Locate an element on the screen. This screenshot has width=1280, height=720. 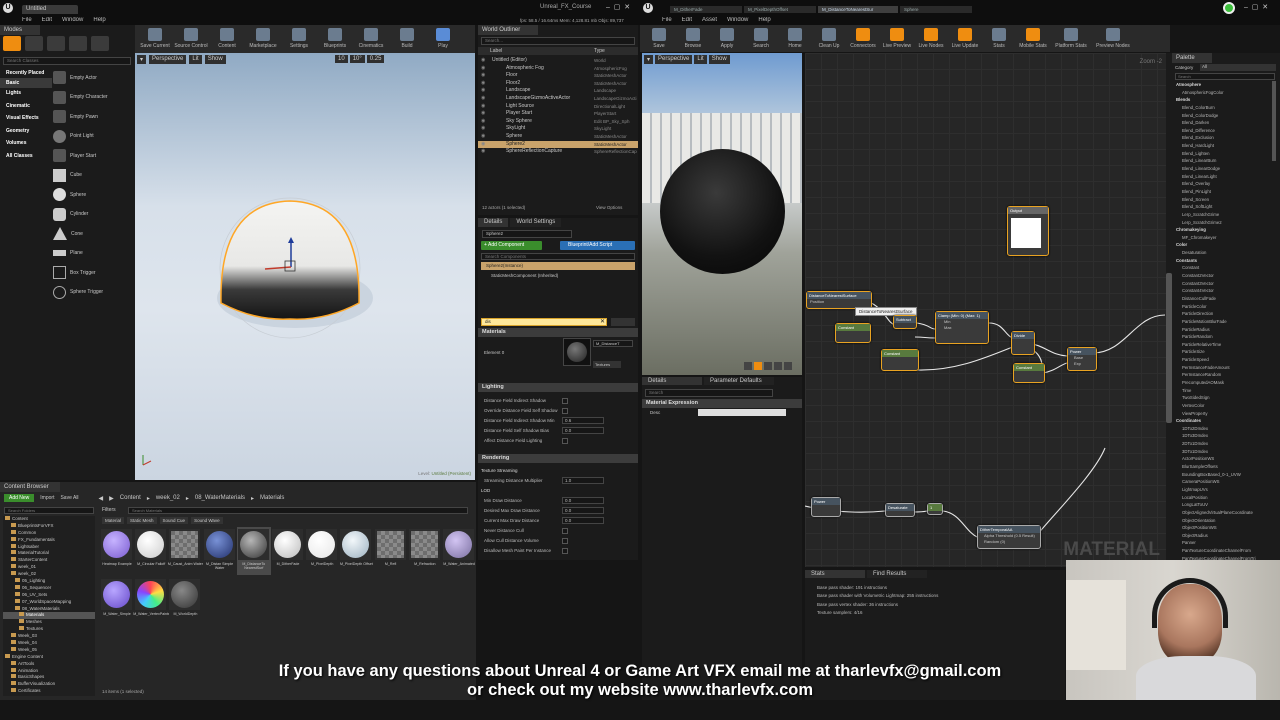
category-item: Geometry is located at coordinates (26, 132).